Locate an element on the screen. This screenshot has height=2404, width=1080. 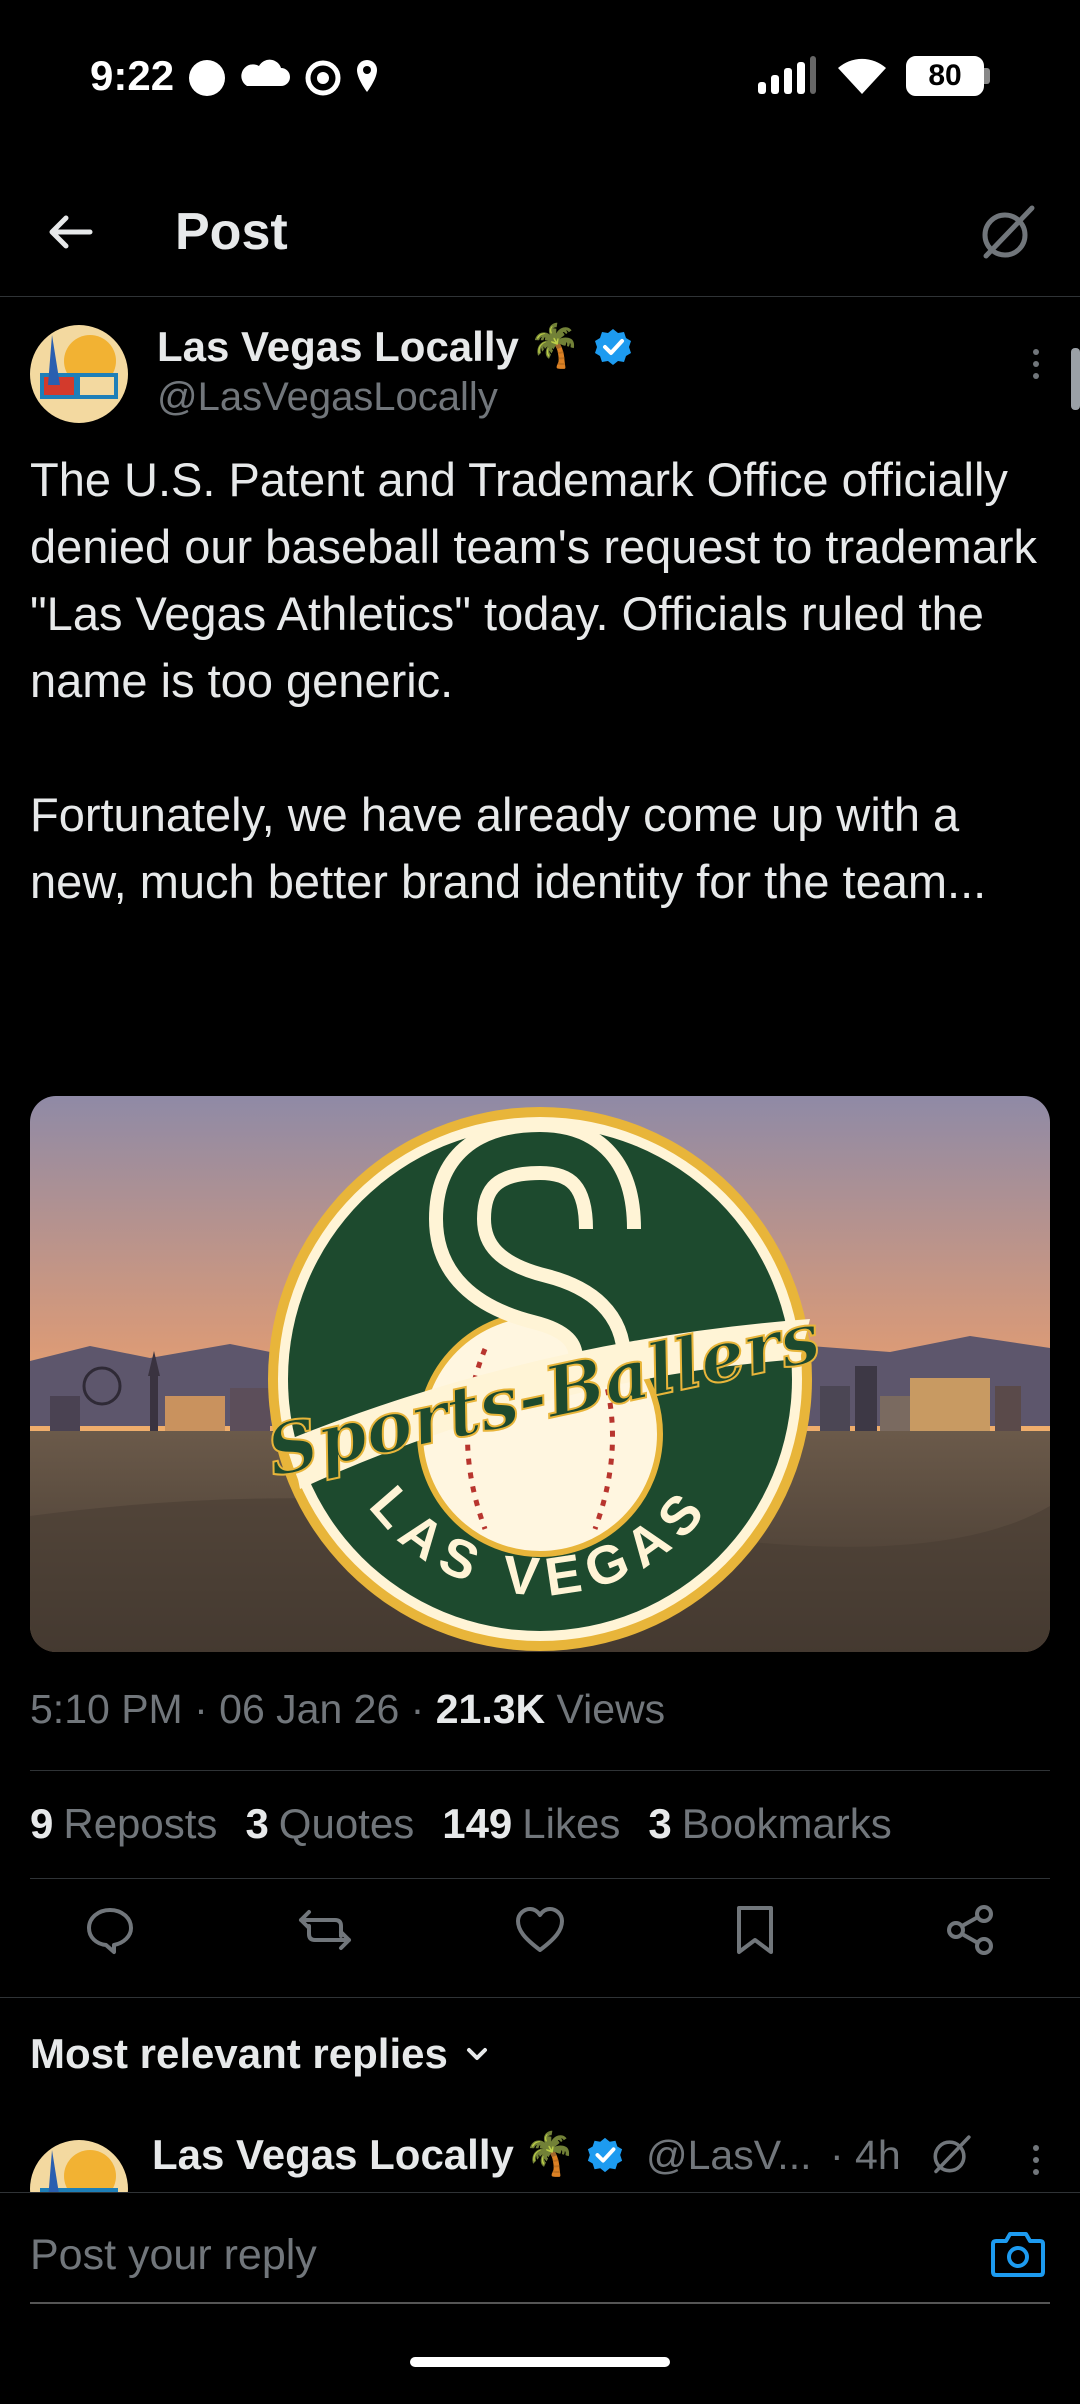
battery-level: 80 is located at coordinates (945, 75).